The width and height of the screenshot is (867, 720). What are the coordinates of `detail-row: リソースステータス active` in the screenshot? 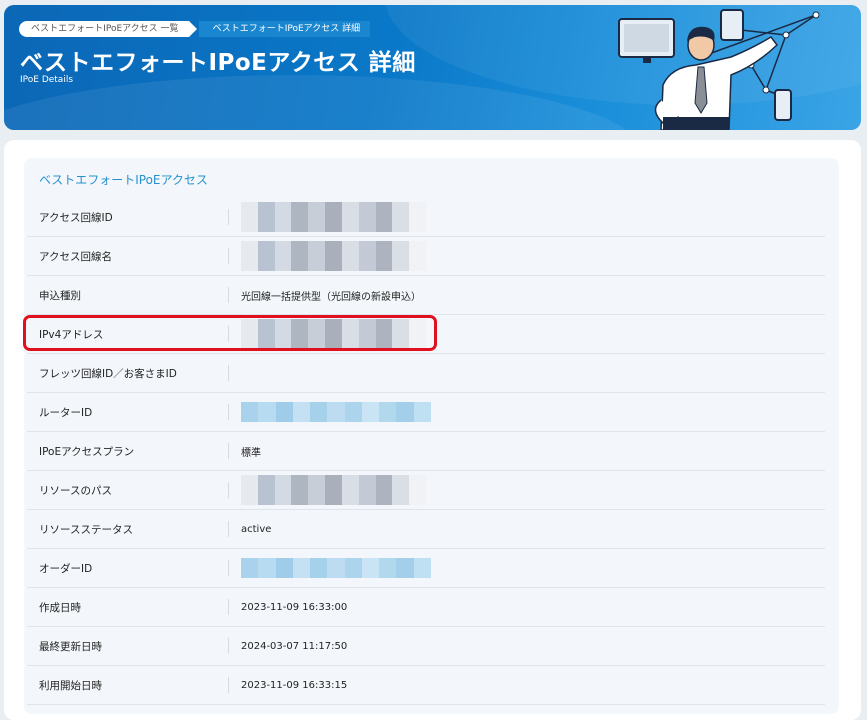 It's located at (426, 529).